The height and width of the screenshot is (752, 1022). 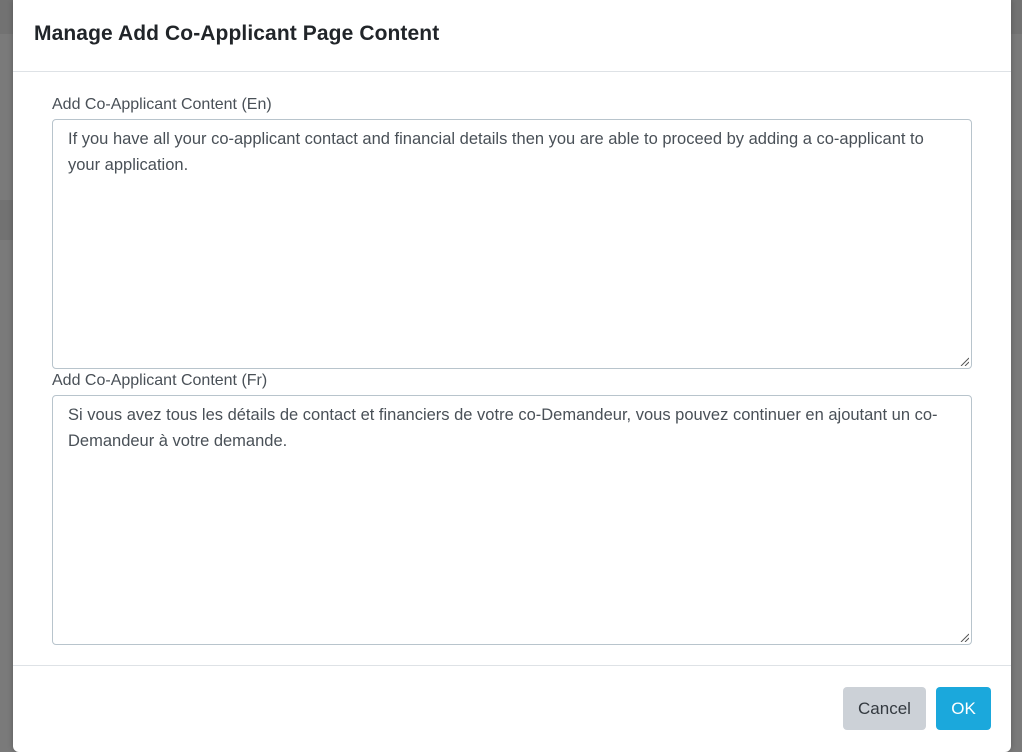 I want to click on content-fr-label: Add Co-Applicant Content (Fr), so click(x=160, y=380).